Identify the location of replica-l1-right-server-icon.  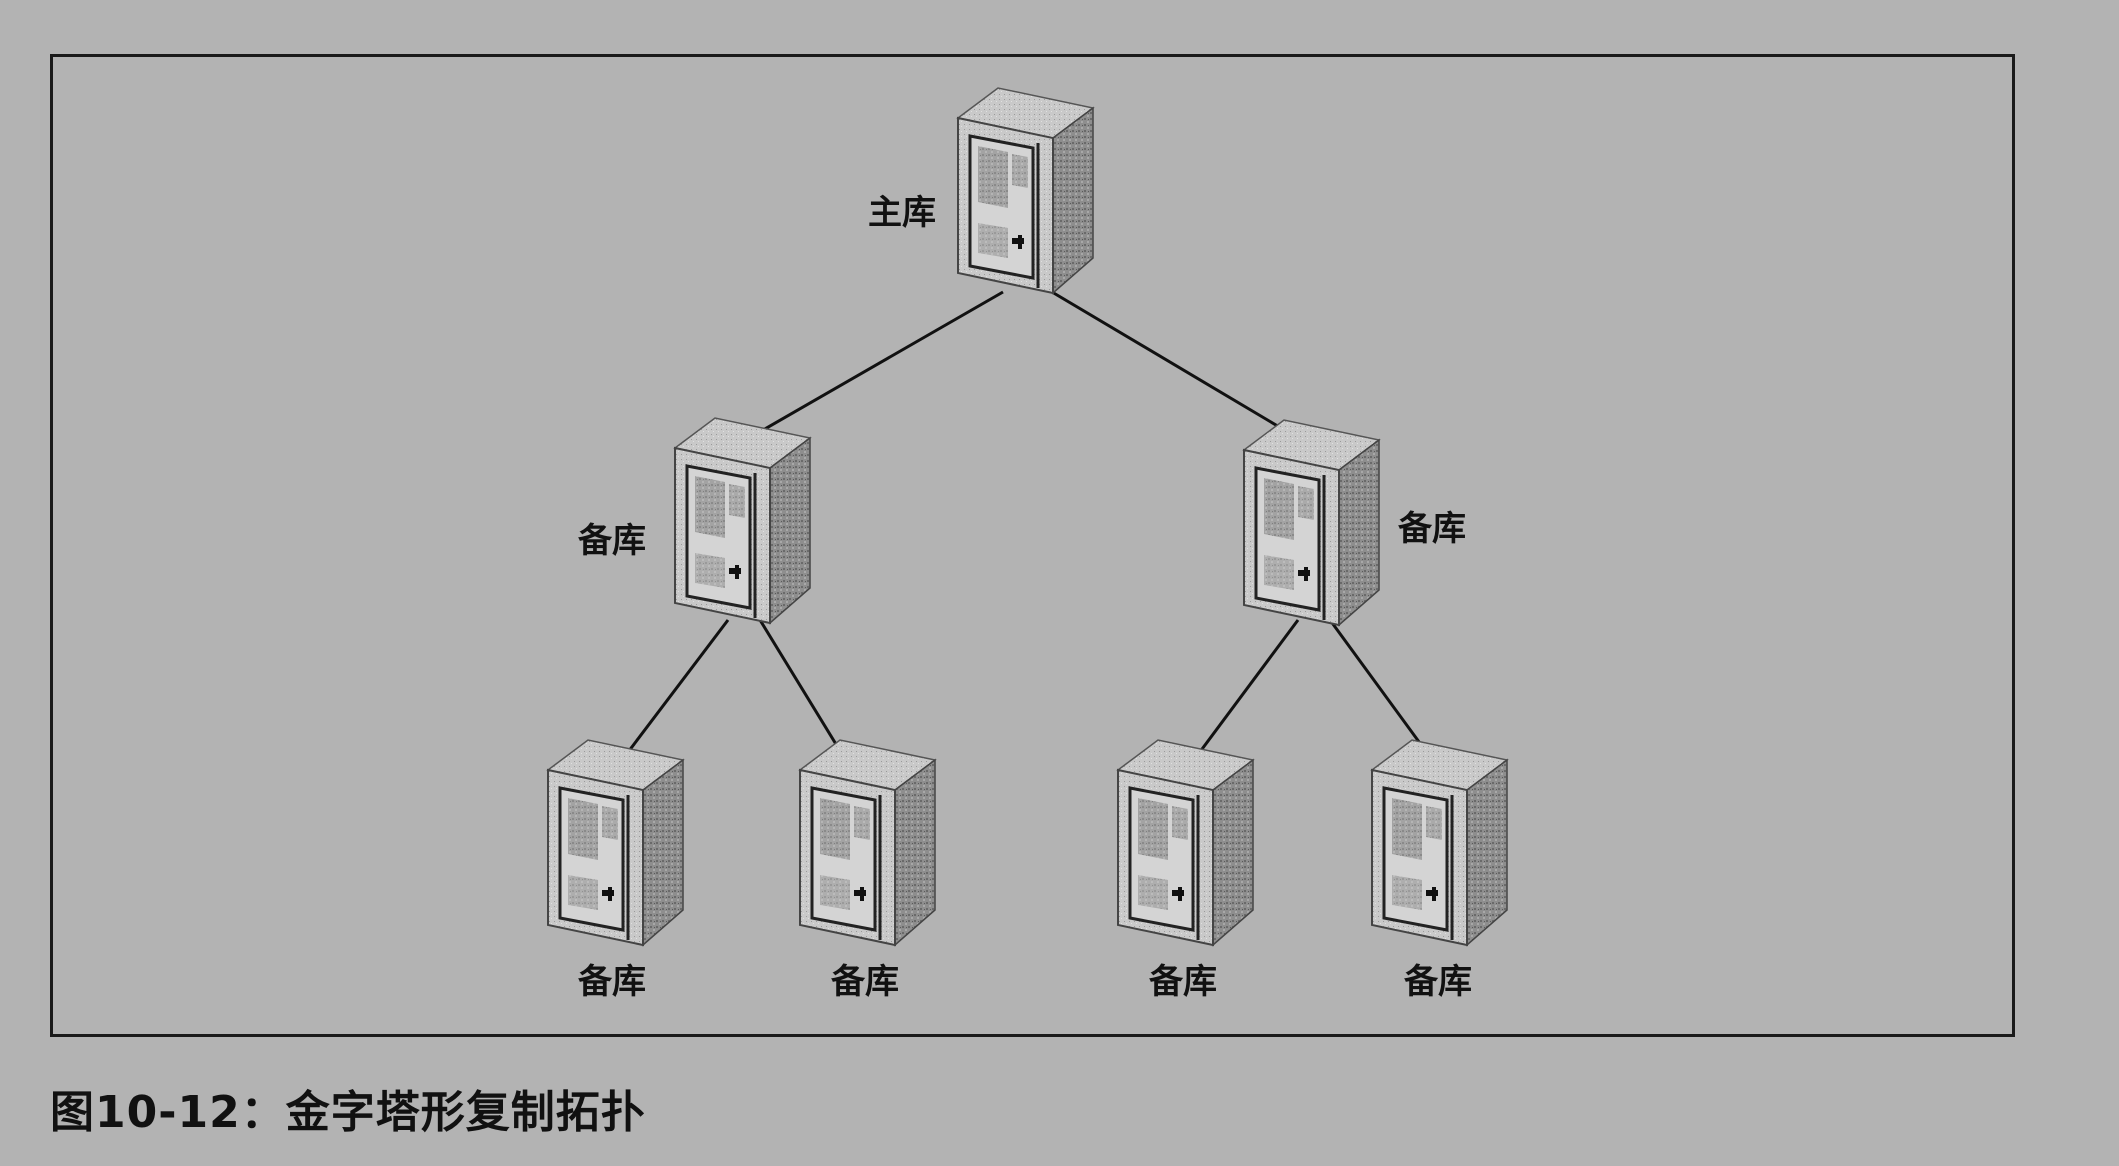
(1311, 522).